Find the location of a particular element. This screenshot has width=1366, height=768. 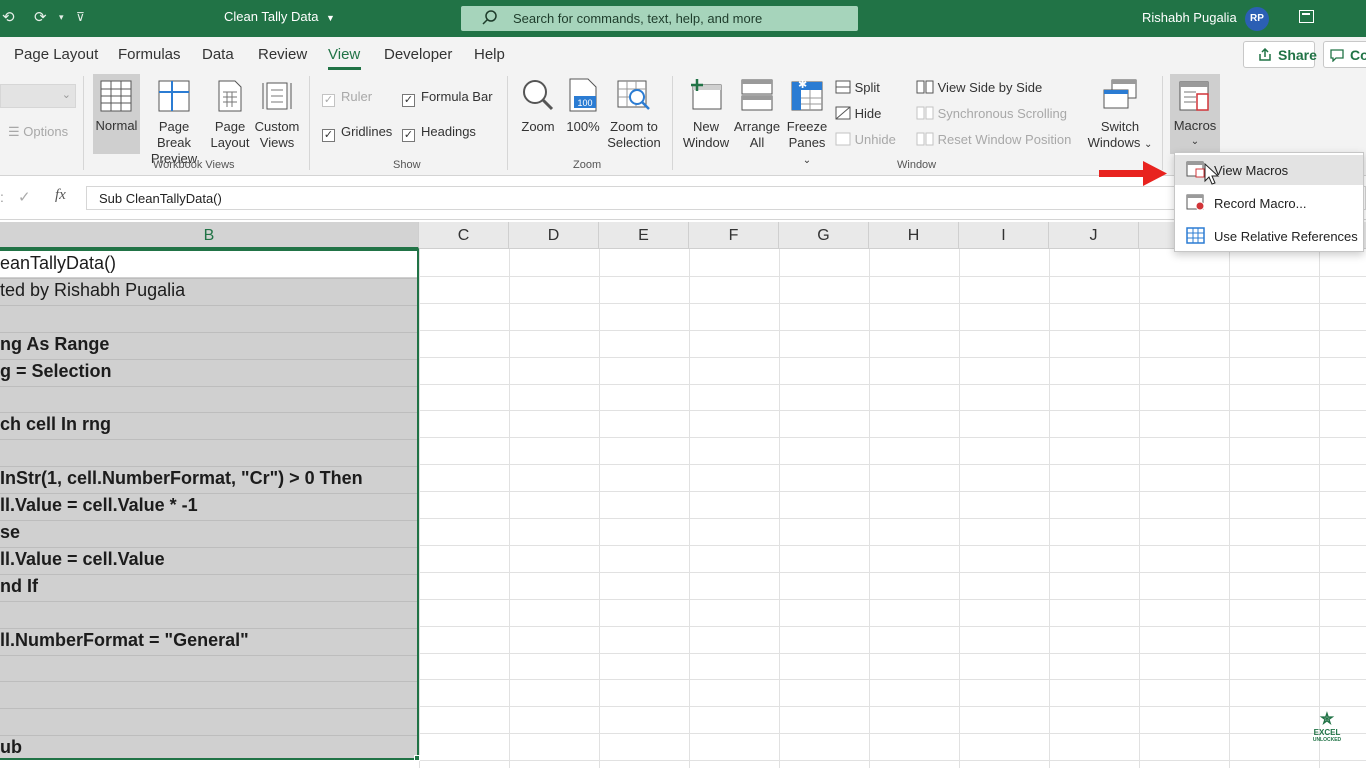

new-window-button: New Window is located at coordinates (706, 116).